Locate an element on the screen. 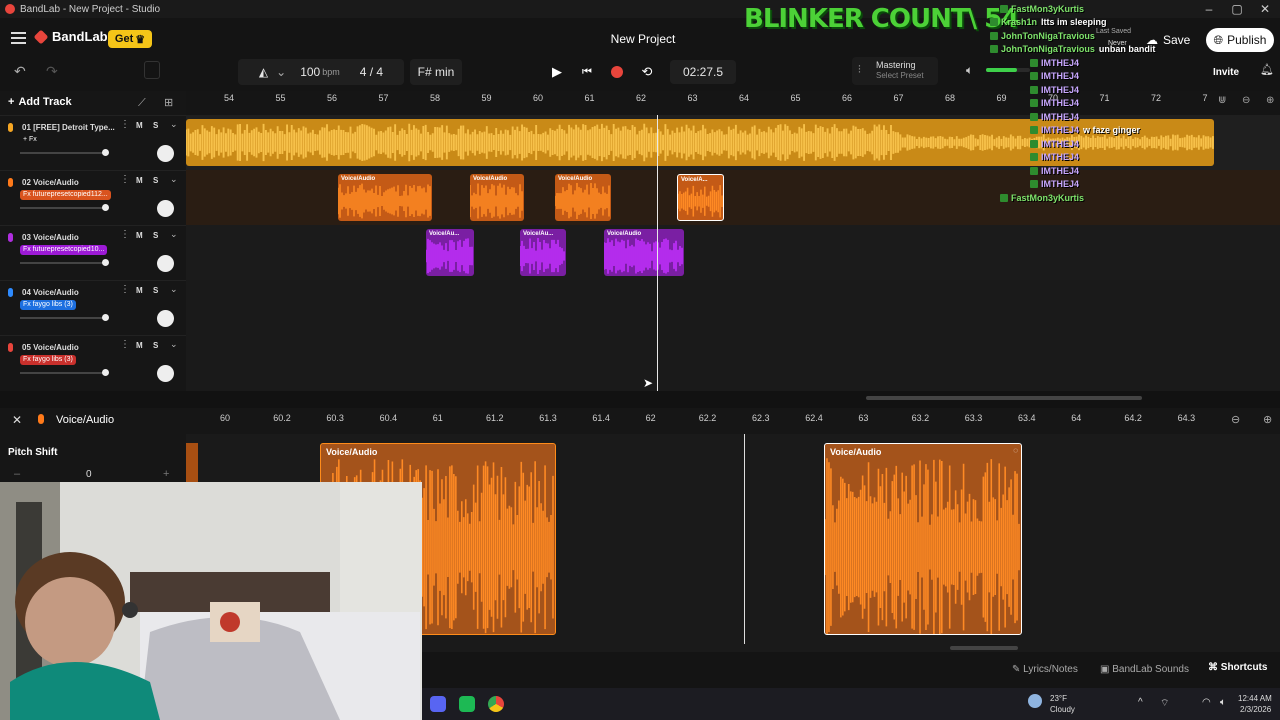 The width and height of the screenshot is (1280, 720). pitch-decrease-button: – is located at coordinates (17, 474).